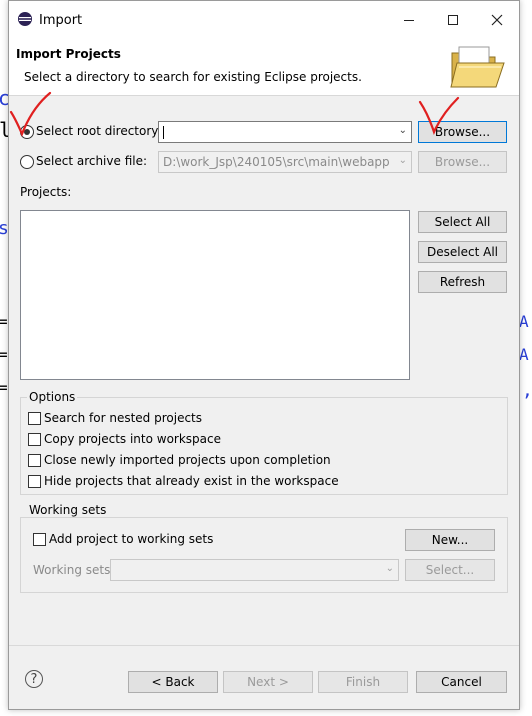 The image size is (532, 716). Describe the element at coordinates (61, 20) in the screenshot. I see `window-title: Import` at that location.